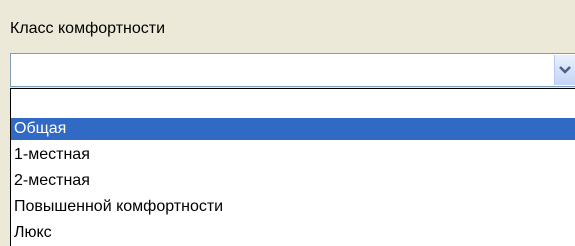  I want to click on comfort-class-label: Класс комфортности, so click(88, 28).